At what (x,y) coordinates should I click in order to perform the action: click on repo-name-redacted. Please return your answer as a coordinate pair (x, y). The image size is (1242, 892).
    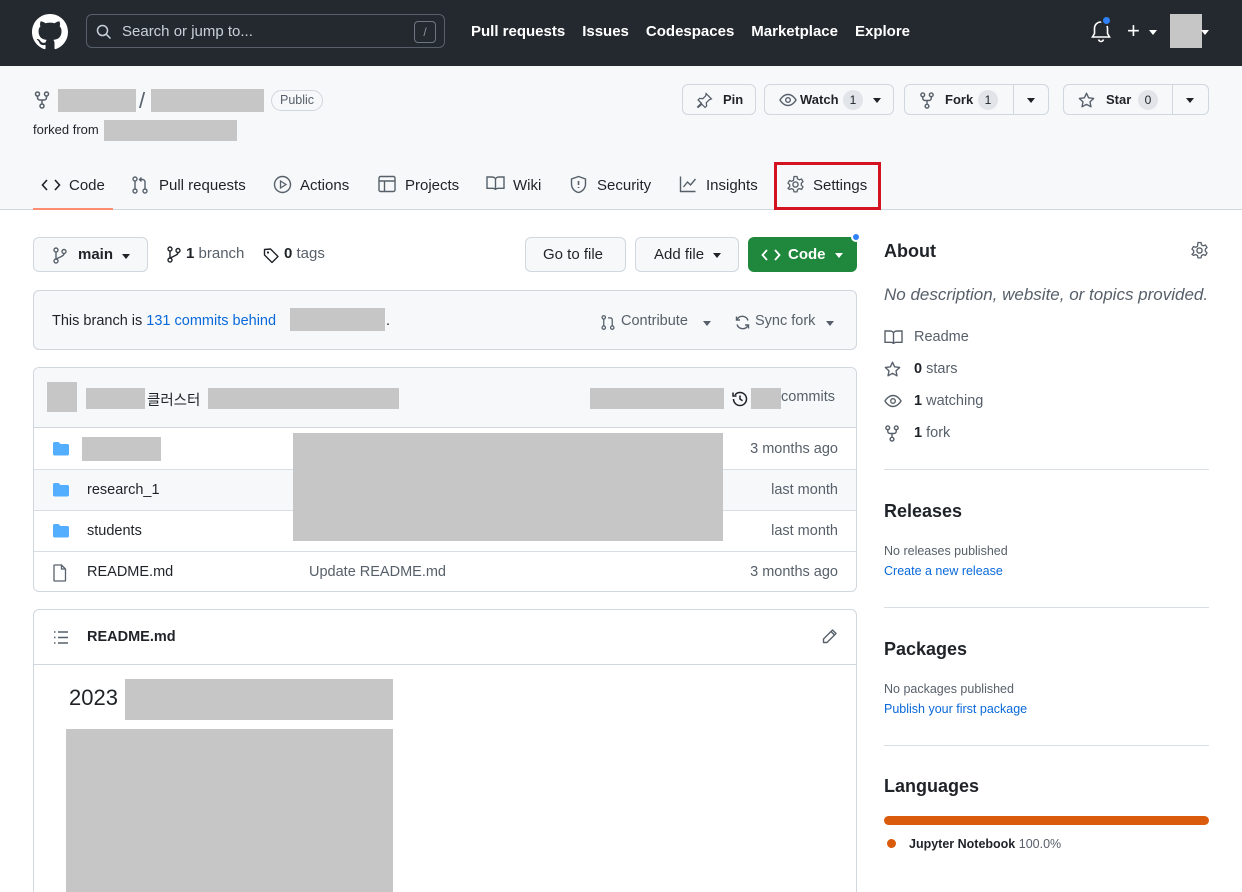
    Looking at the image, I should click on (207, 100).